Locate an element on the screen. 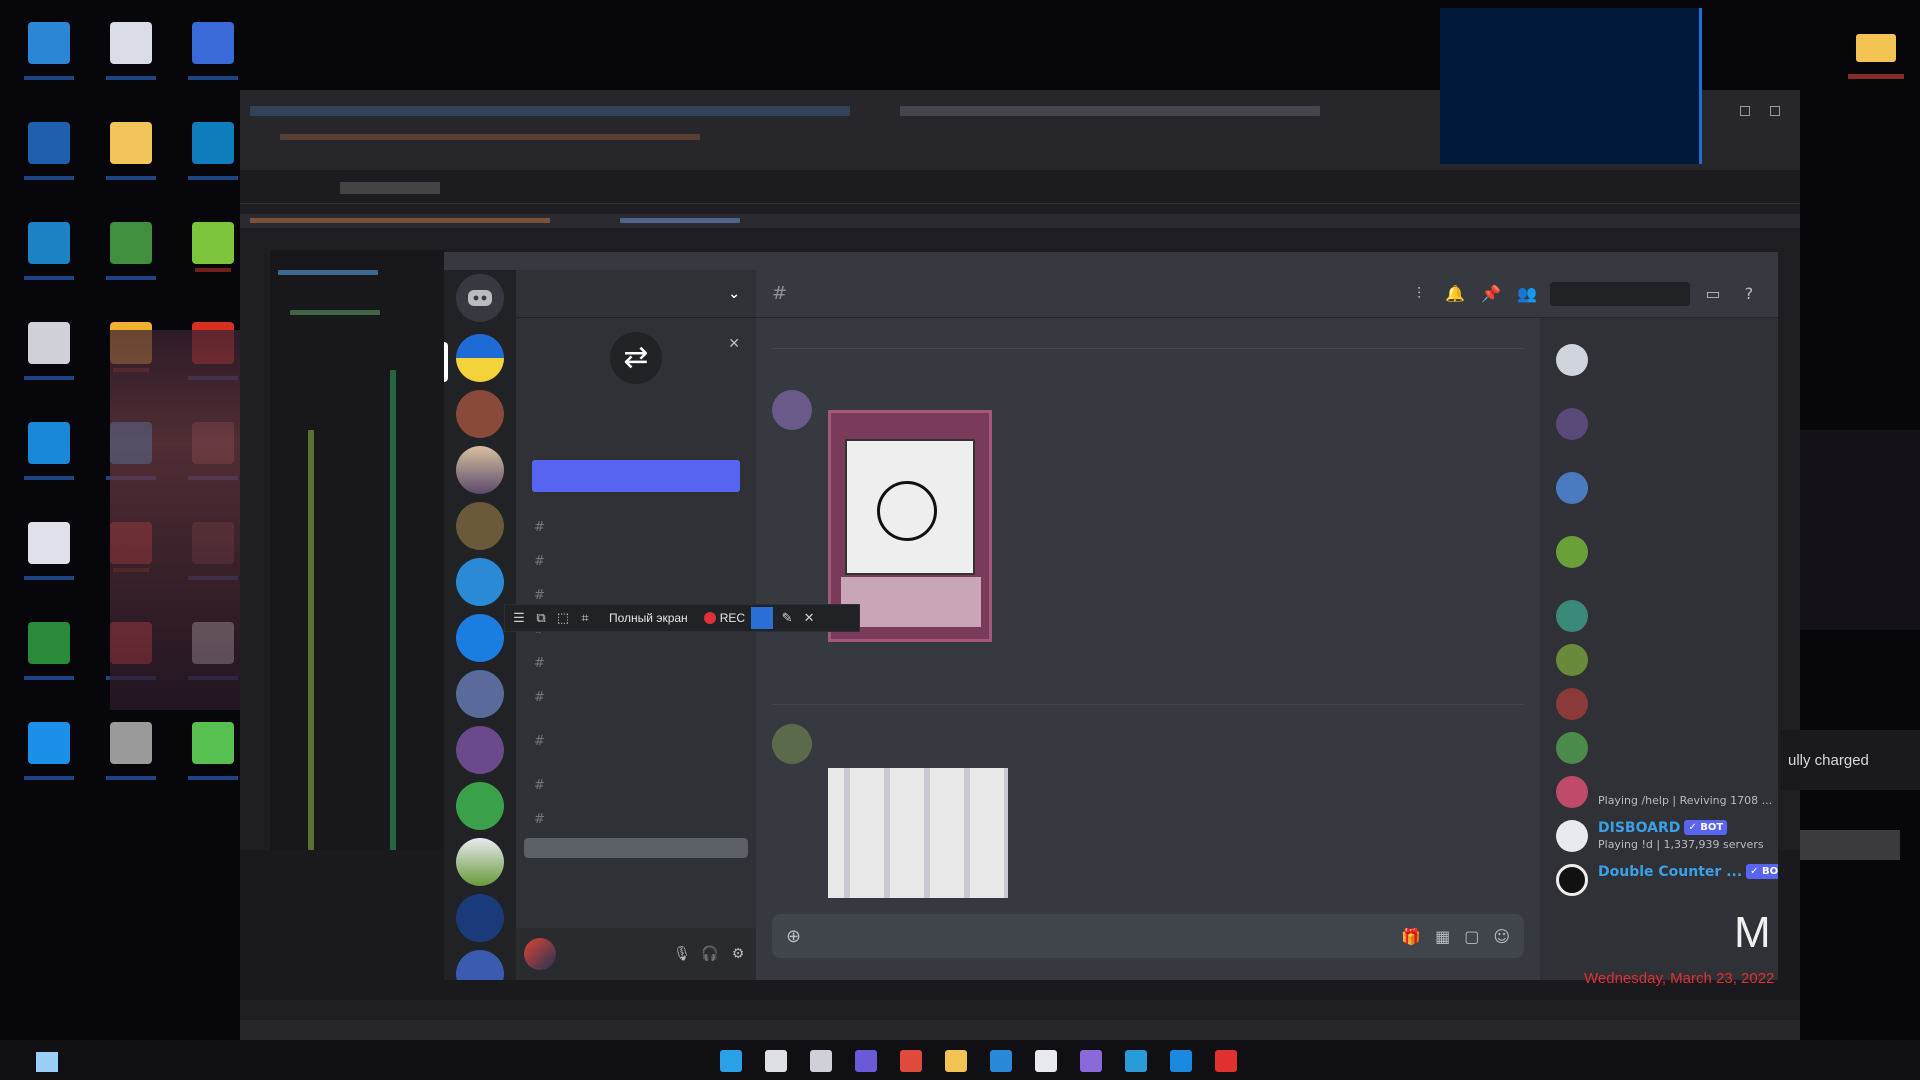 The height and width of the screenshot is (1080, 1920). fullscreen-label: Полный экран is located at coordinates (648, 618).